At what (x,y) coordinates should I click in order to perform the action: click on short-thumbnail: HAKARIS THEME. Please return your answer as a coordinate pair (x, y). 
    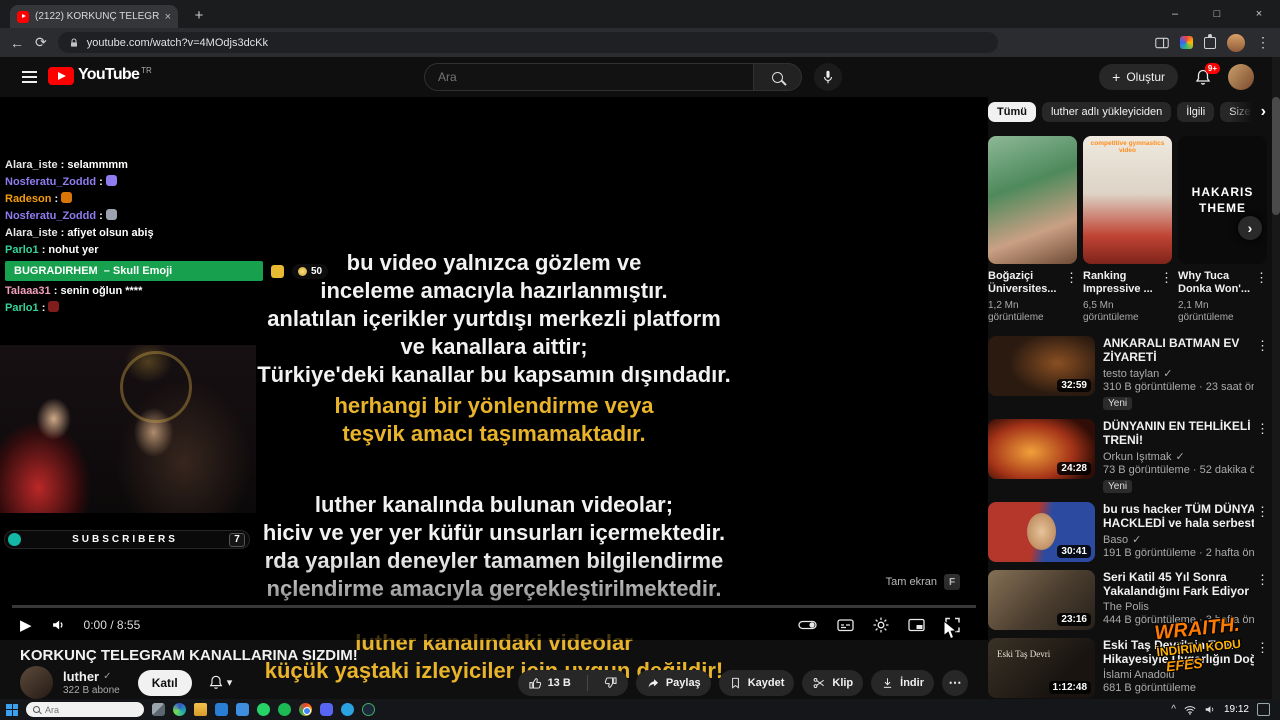
    Looking at the image, I should click on (1222, 200).